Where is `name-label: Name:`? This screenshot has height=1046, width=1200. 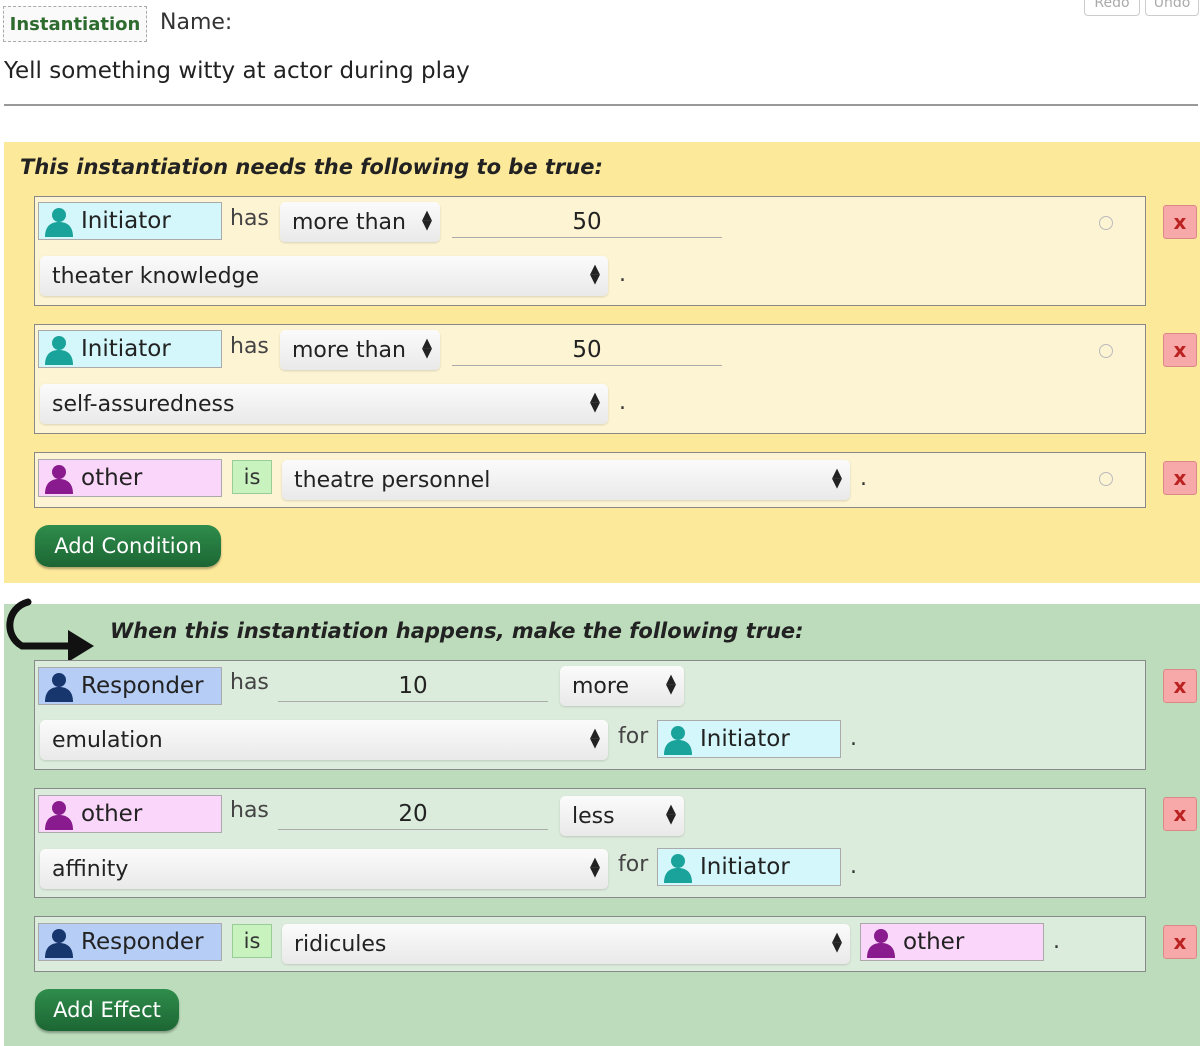 name-label: Name: is located at coordinates (196, 22).